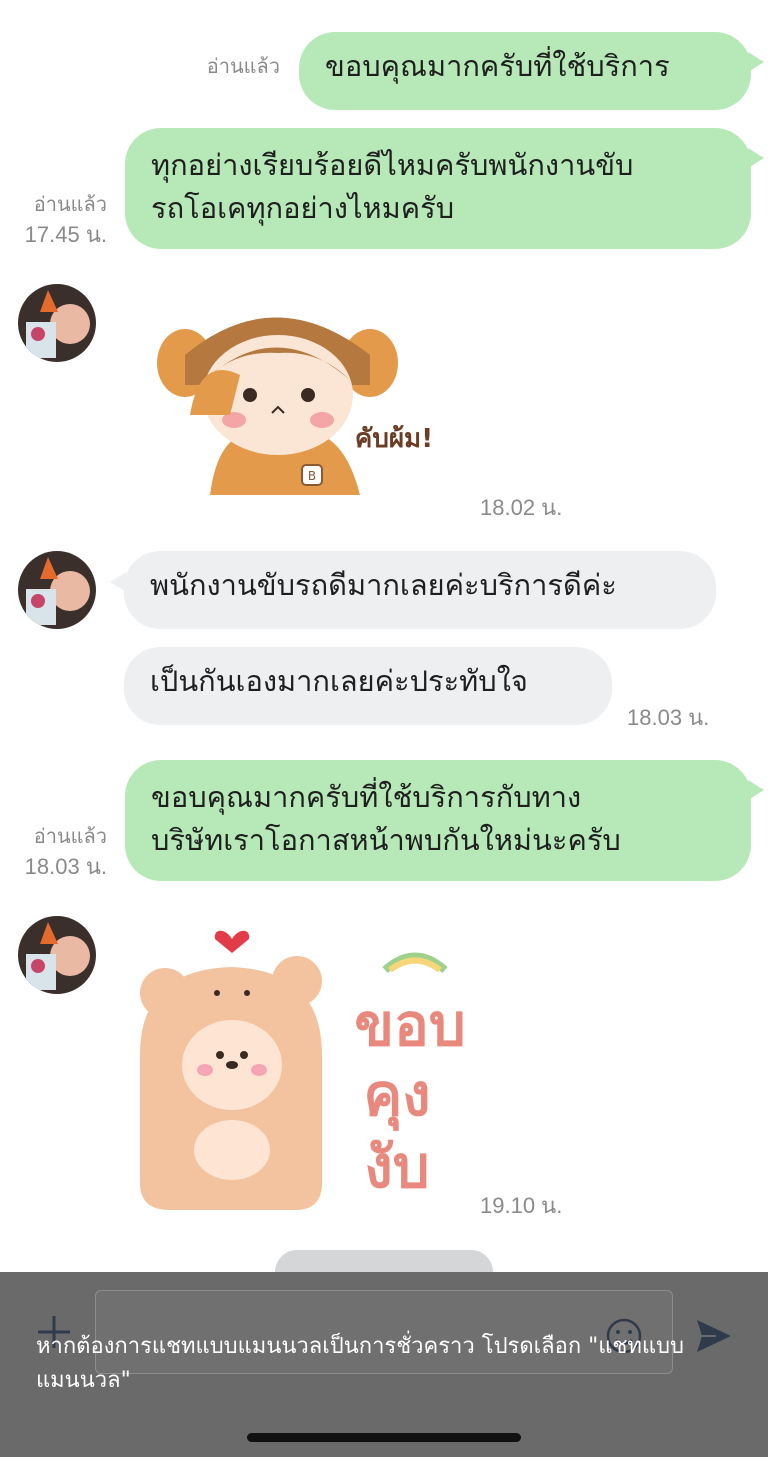 The image size is (768, 1457). I want to click on message-text: ขอบคุณมากครับที่ใช้บริการ, so click(497, 66).